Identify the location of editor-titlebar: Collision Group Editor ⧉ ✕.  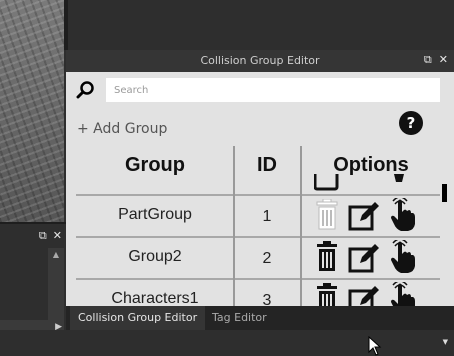
(260, 61).